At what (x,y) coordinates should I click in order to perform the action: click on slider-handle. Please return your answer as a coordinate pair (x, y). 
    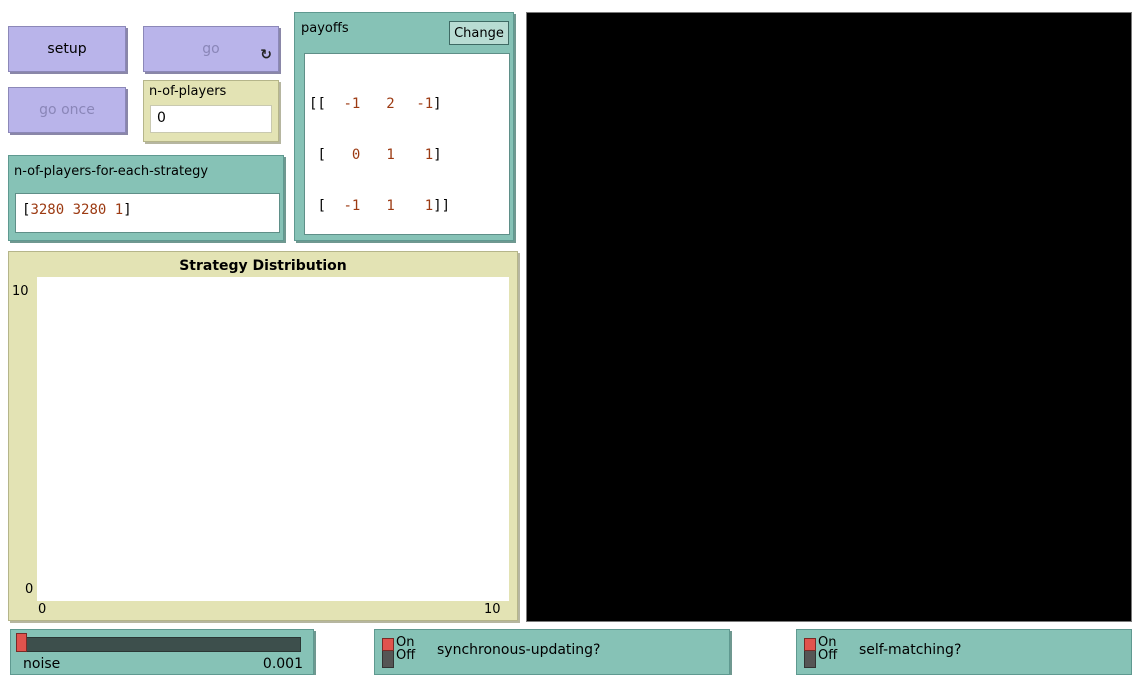
    Looking at the image, I should click on (21, 642).